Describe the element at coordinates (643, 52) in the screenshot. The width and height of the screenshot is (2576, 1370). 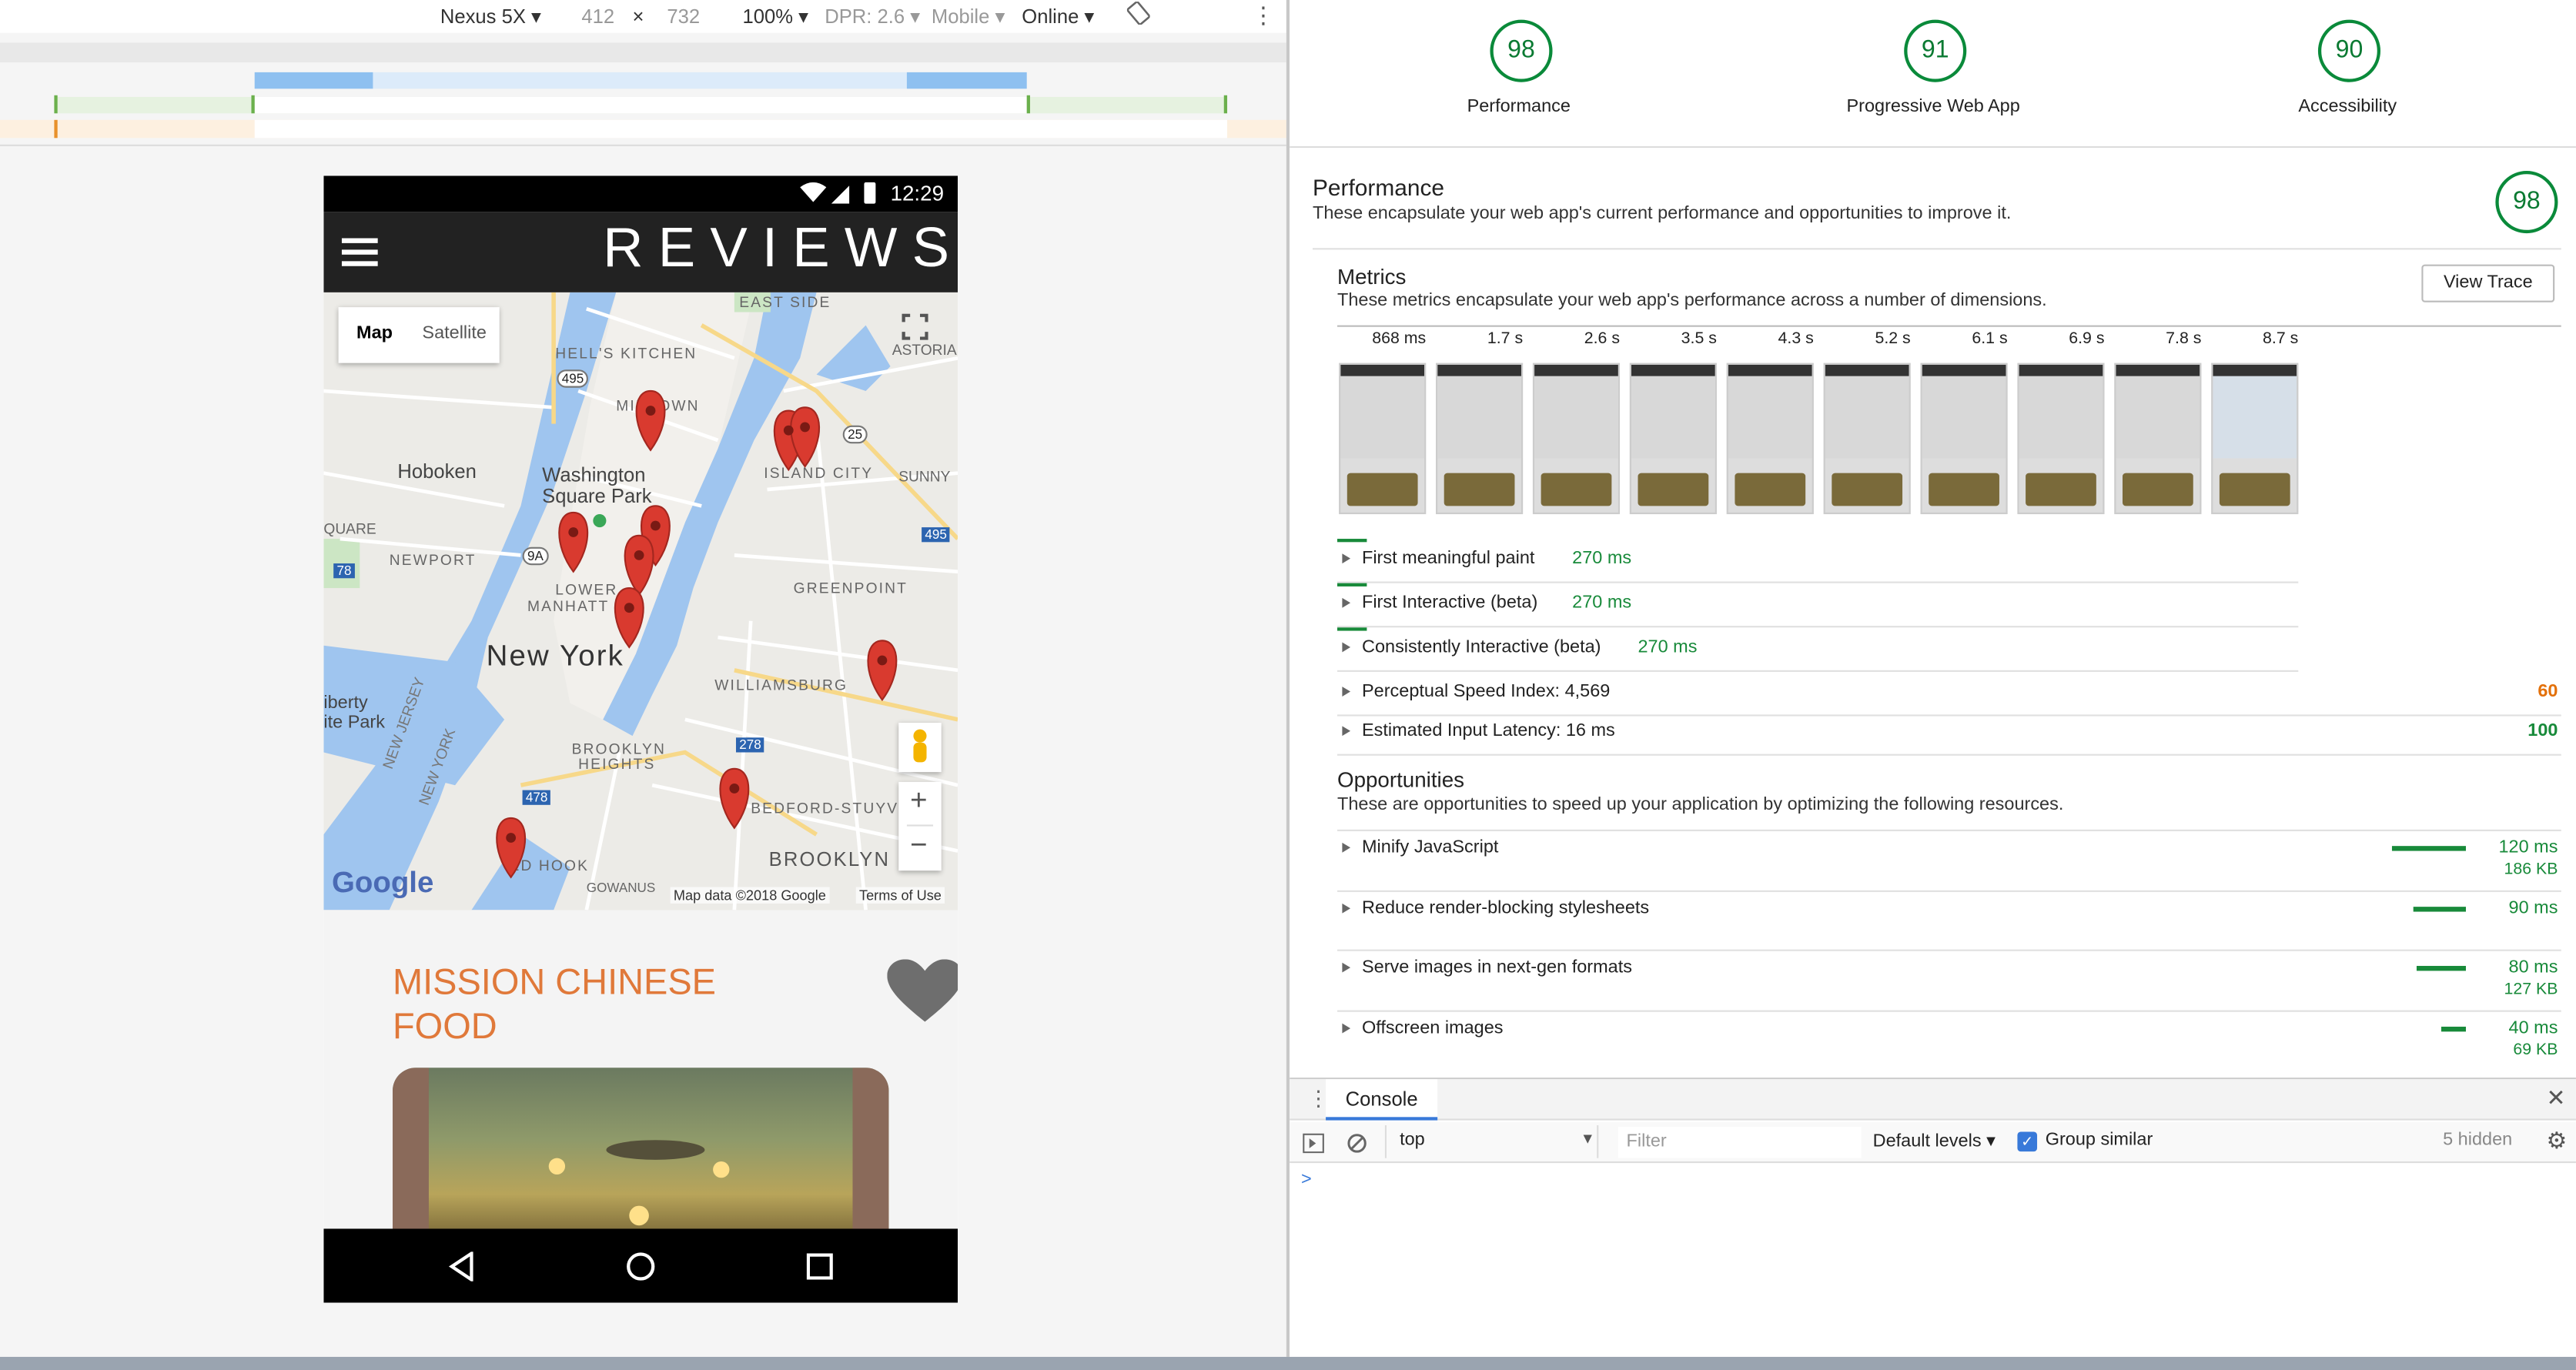
I see `media-query-bar-max` at that location.